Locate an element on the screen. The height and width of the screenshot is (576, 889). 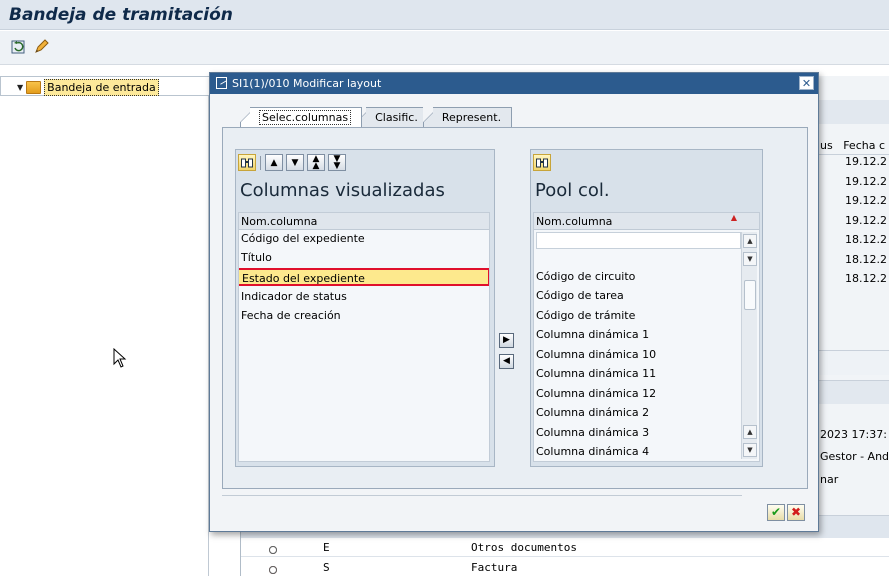
list-item: Columna dinámica 3 is located at coordinates (592, 433).